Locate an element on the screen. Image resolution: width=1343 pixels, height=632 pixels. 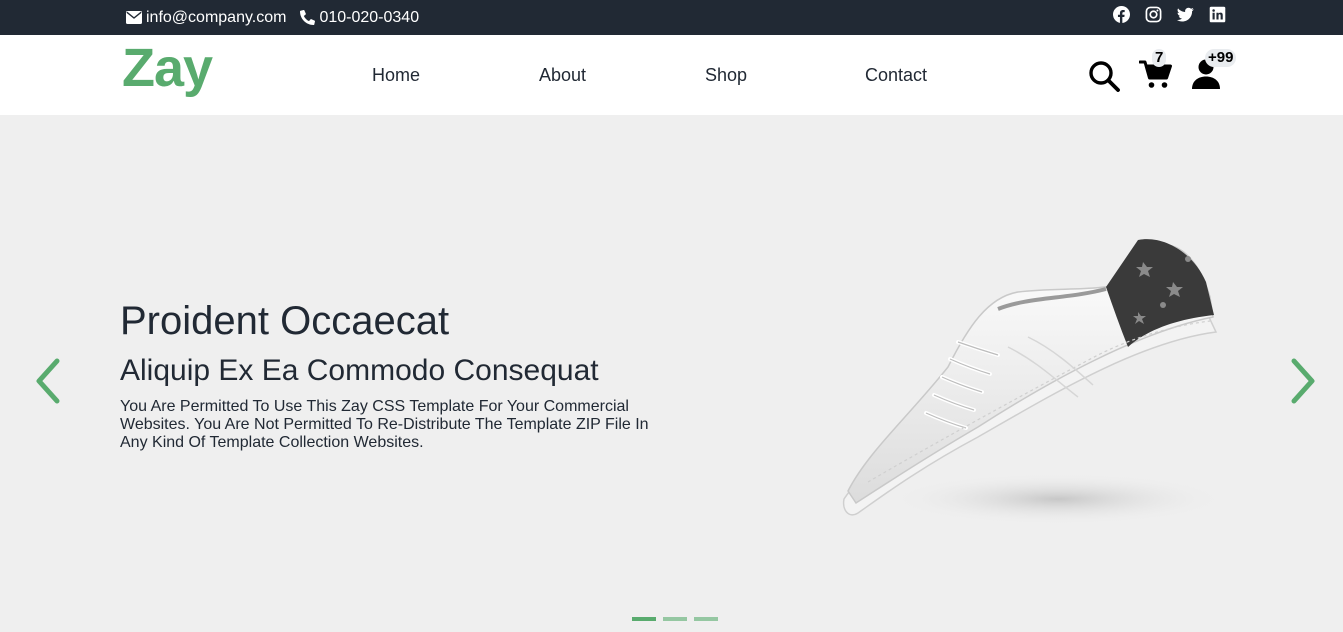
facebook-icon is located at coordinates (1121, 14).